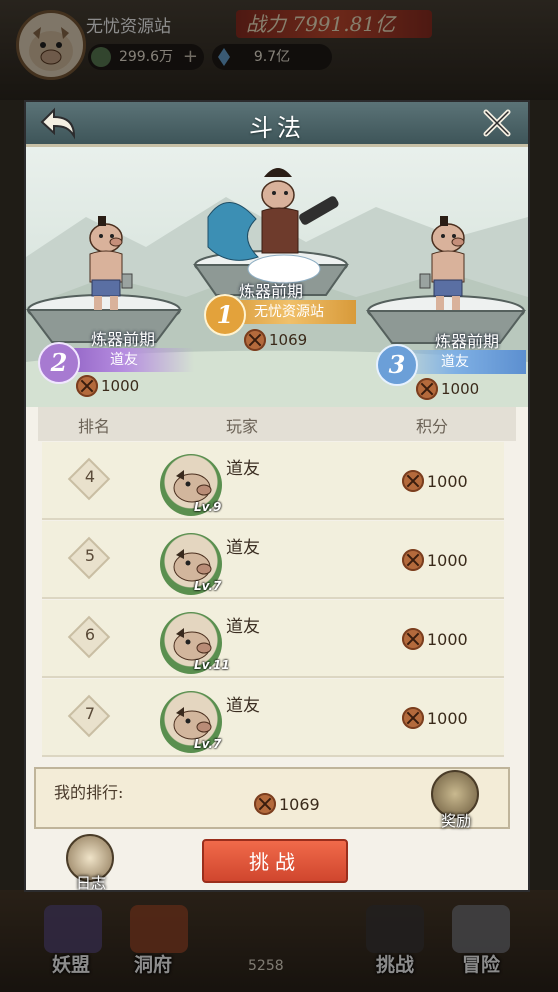 This screenshot has width=558, height=992. Describe the element at coordinates (456, 800) in the screenshot. I see `reward-button: 奖励` at that location.